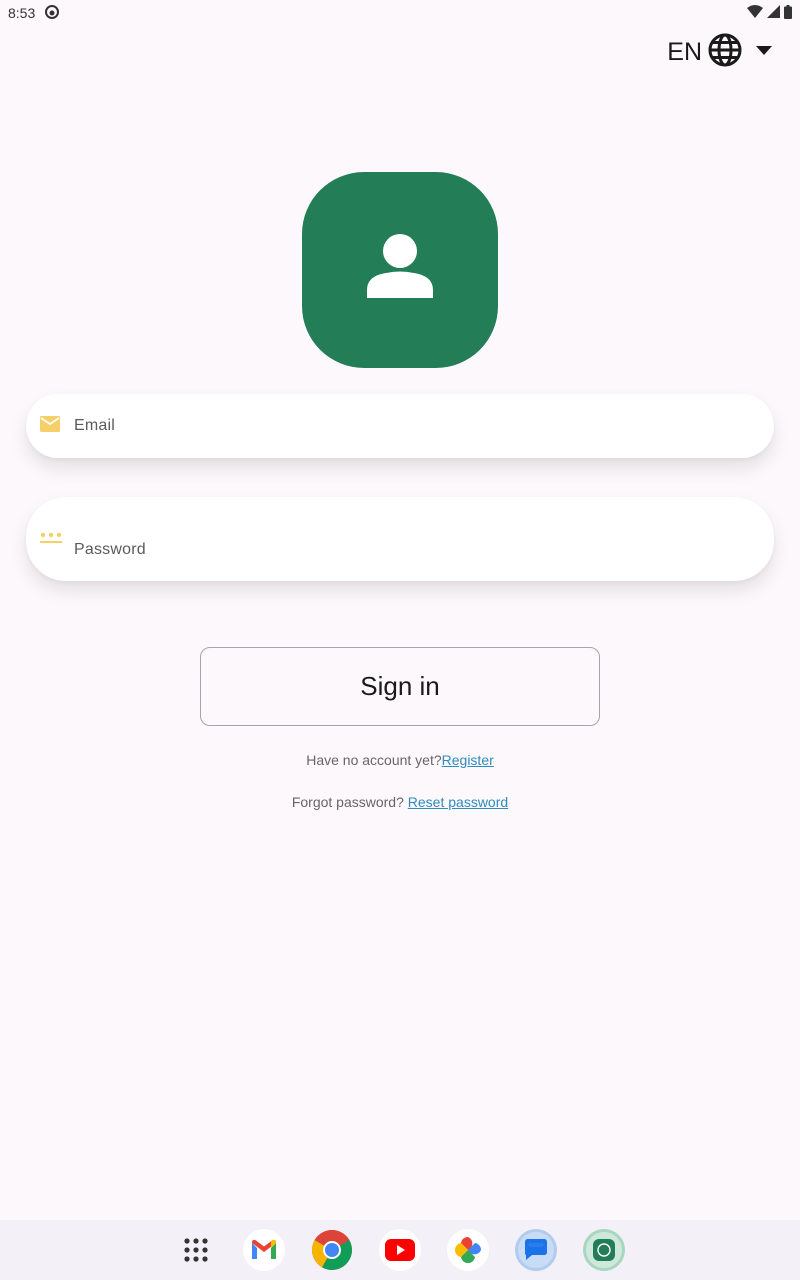 The image size is (800, 1280). What do you see at coordinates (52, 13) in the screenshot?
I see `notification-icon` at bounding box center [52, 13].